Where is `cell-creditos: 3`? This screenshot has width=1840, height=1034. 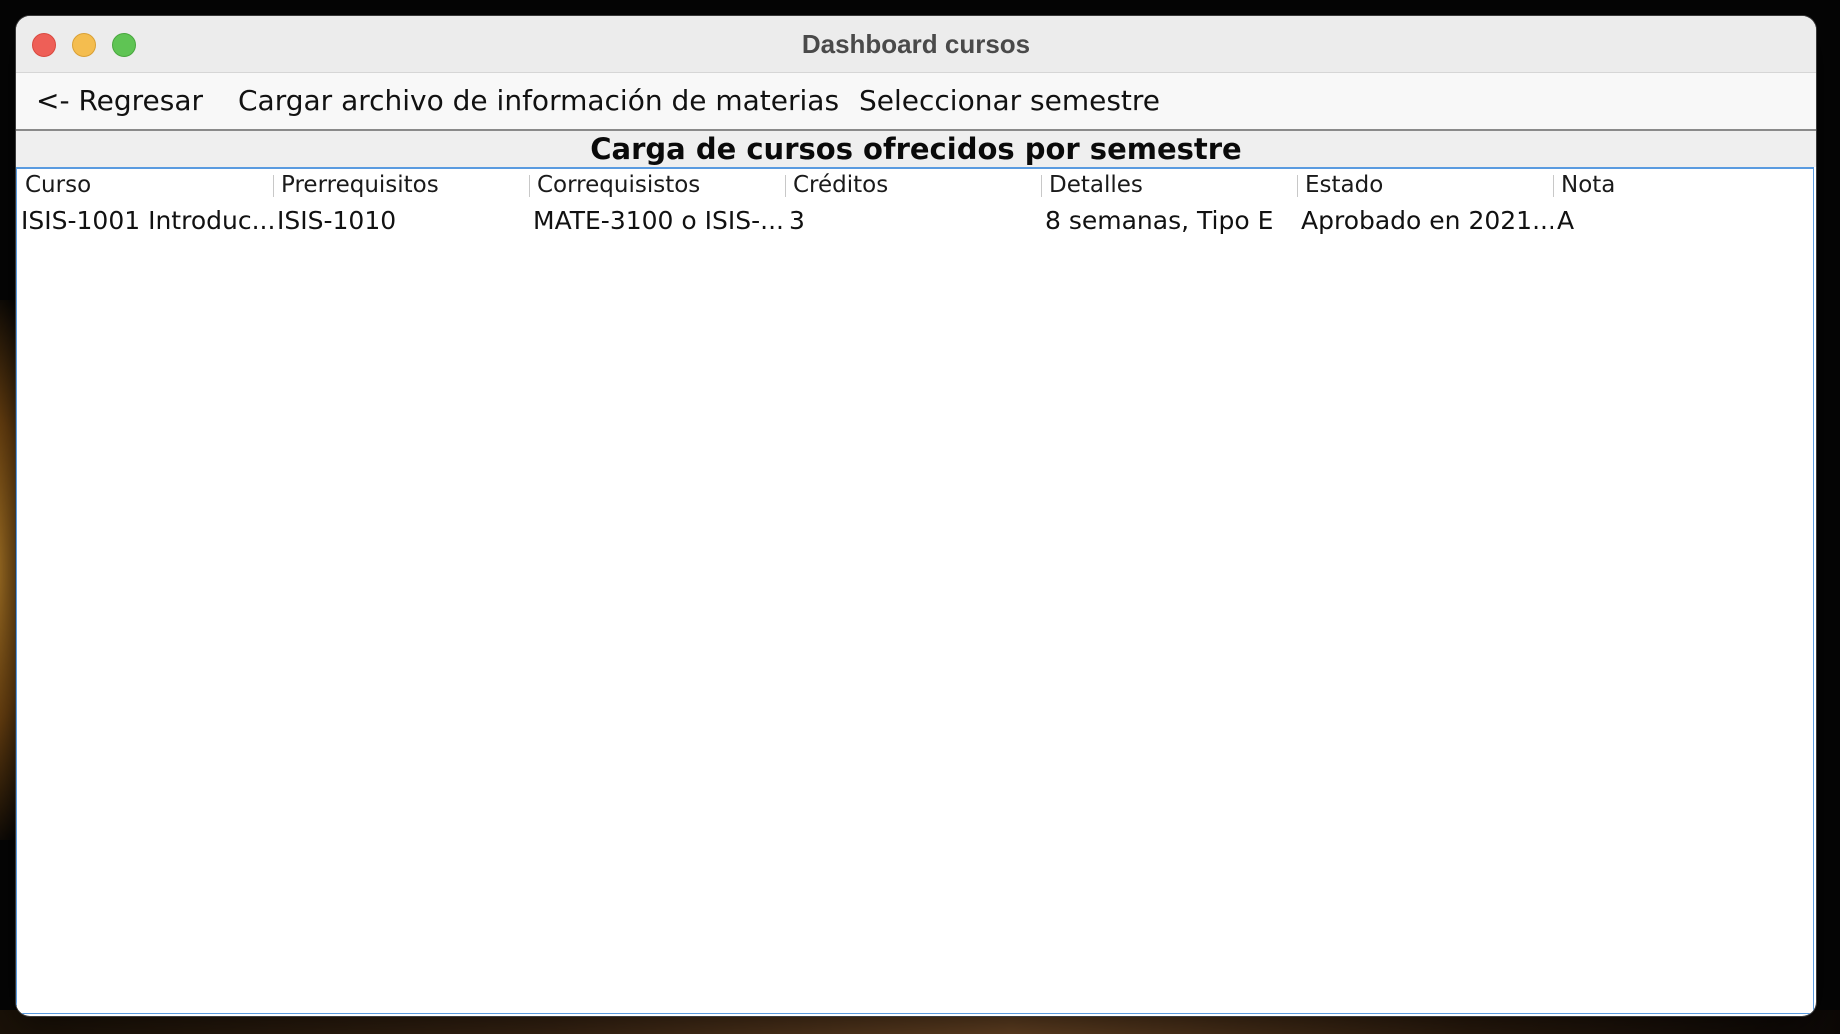
cell-creditos: 3 is located at coordinates (797, 220).